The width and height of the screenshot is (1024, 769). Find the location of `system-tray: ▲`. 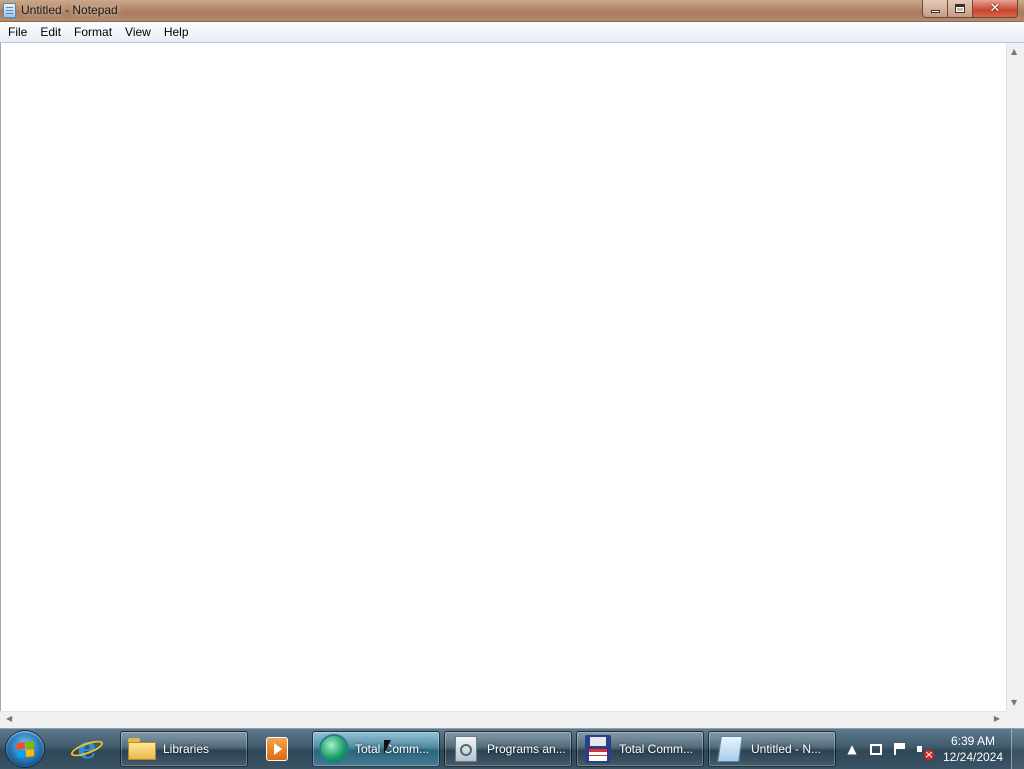

system-tray: ▲ is located at coordinates (888, 749).